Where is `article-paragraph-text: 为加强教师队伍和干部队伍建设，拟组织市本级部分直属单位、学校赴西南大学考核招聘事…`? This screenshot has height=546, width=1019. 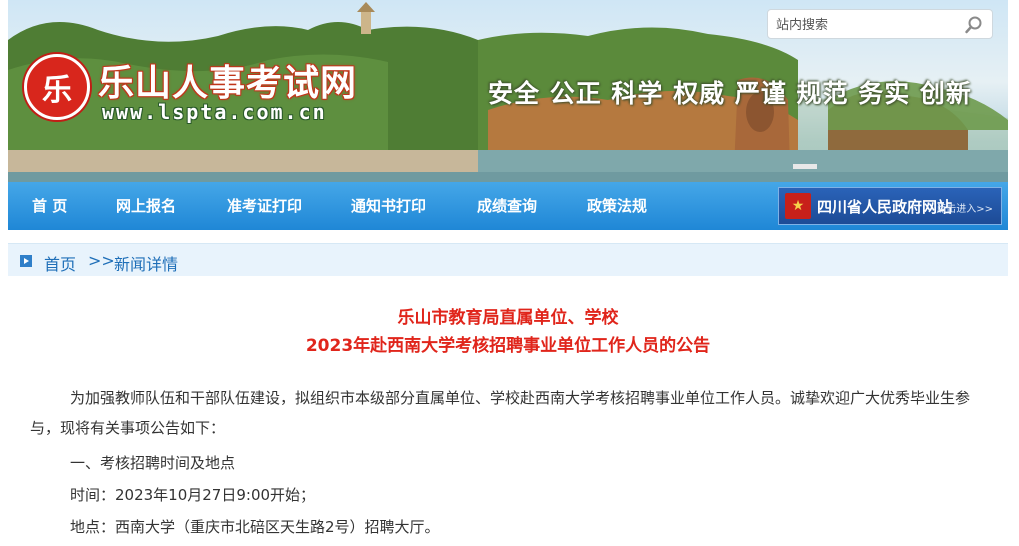 article-paragraph-text: 为加强教师队伍和干部队伍建设，拟组织市本级部分直属单位、学校赴西南大学考核招聘事… is located at coordinates (500, 413).